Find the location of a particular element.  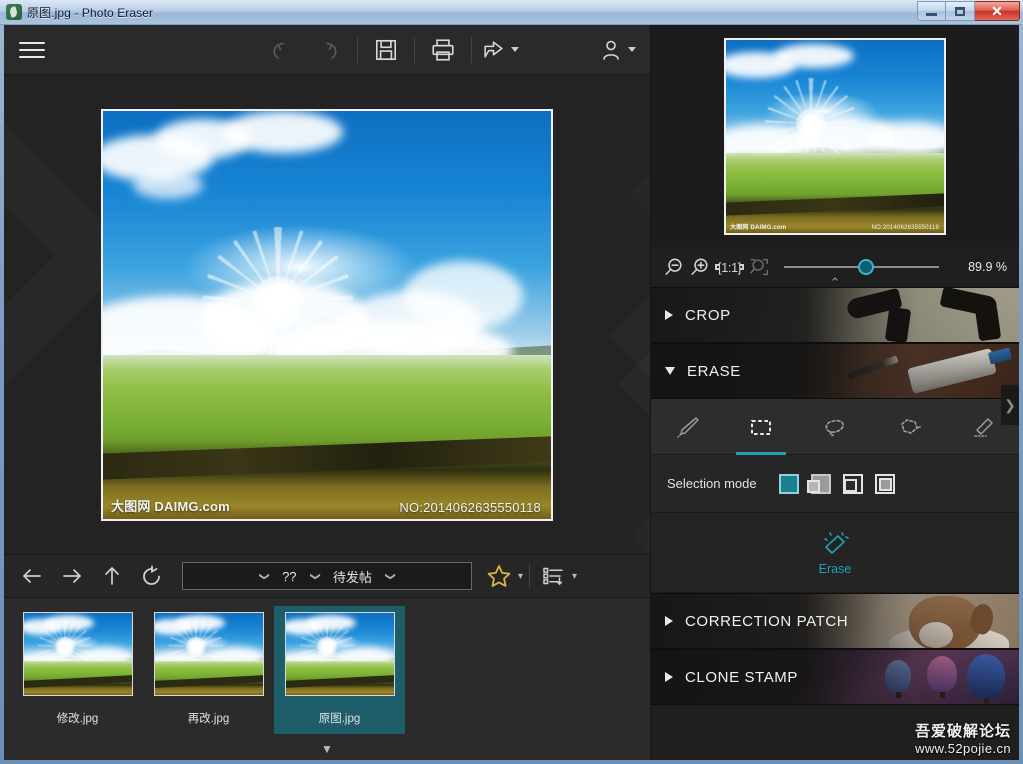

breadcrumb-chevron-1: ❯ is located at coordinates (314, 576).